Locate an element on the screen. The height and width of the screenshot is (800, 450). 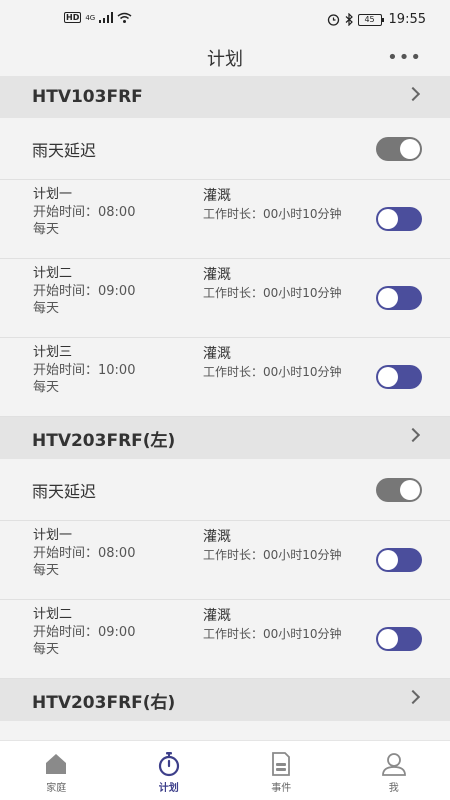
device-header: HTV103FRF is located at coordinates (225, 97).